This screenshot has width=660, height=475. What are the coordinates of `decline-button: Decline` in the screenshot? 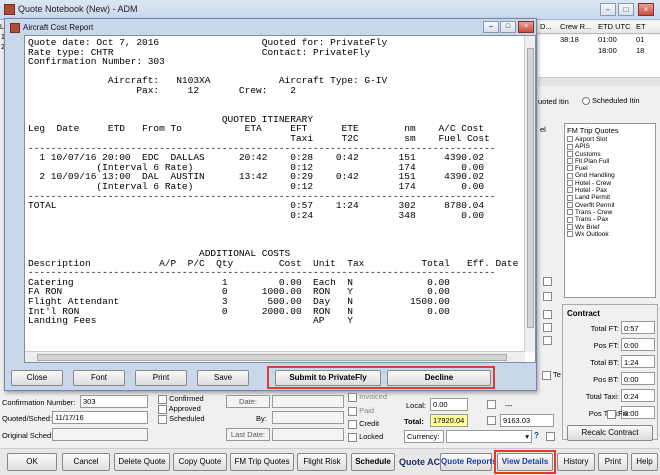 It's located at (439, 378).